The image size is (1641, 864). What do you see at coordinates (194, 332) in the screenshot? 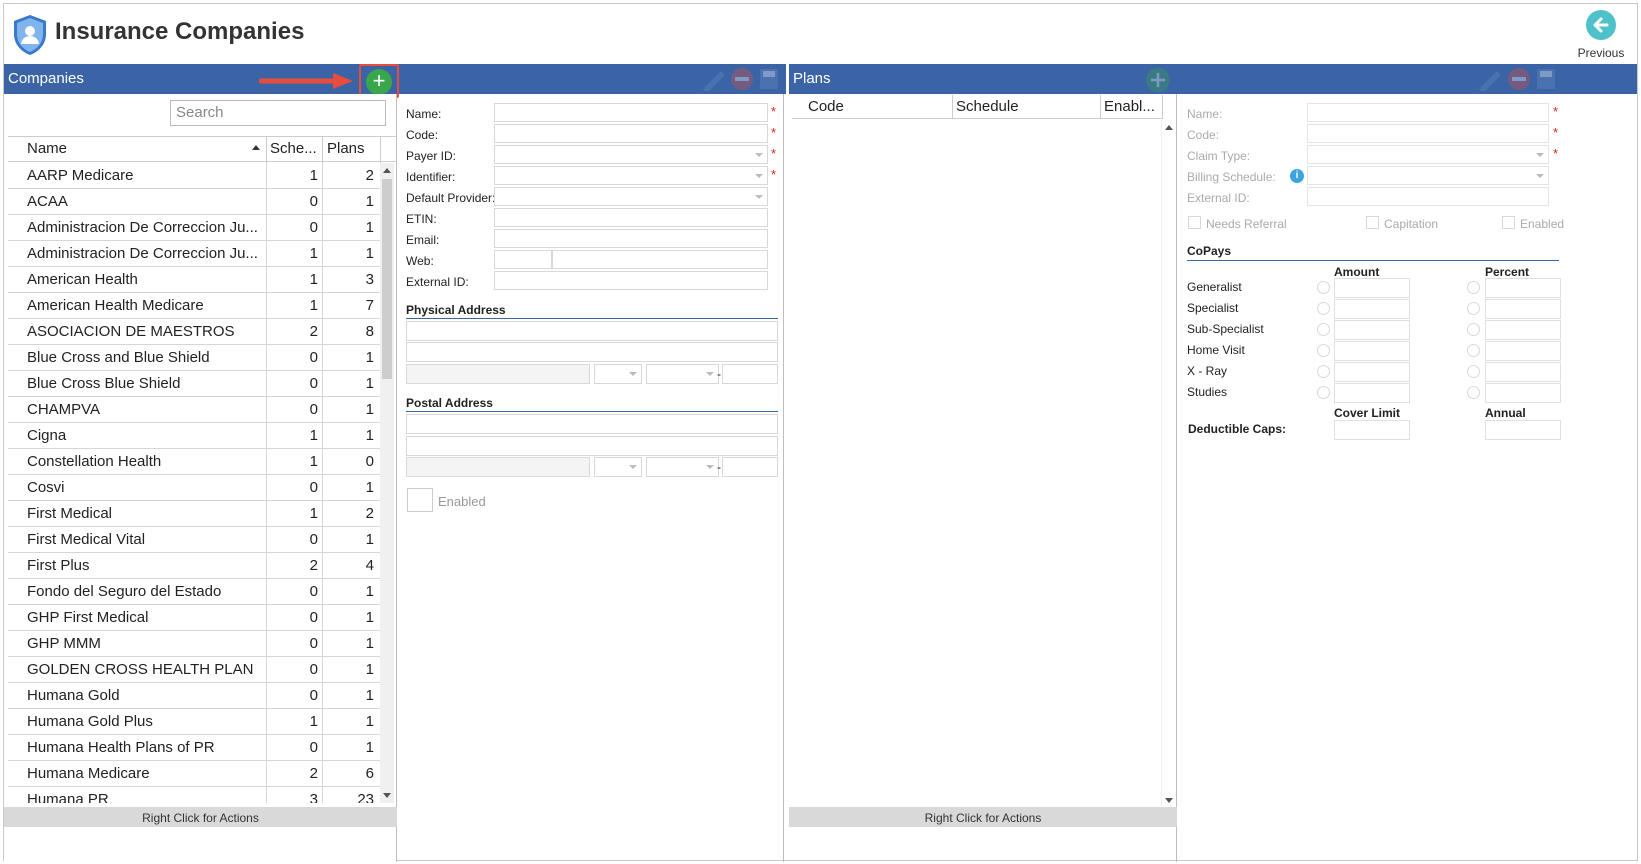
I see `table-row: ASOCIACION DE MAESTROS 2 8` at bounding box center [194, 332].